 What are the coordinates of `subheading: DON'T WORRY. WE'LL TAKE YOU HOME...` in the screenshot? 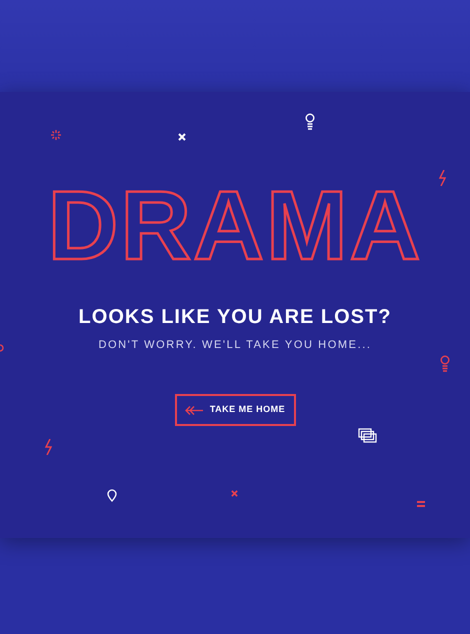 It's located at (235, 345).